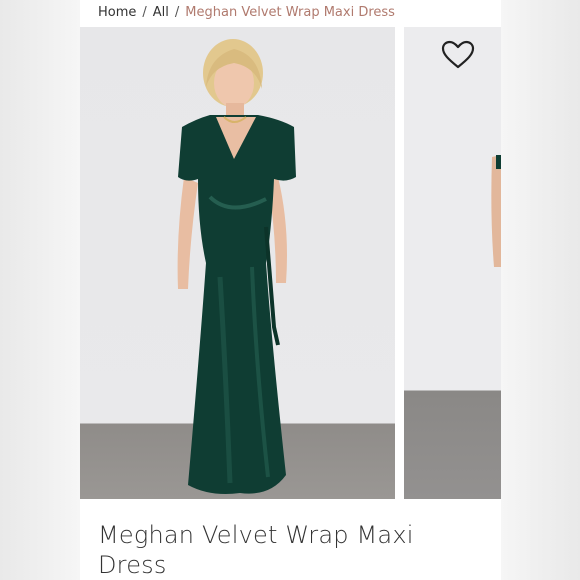 The width and height of the screenshot is (580, 580). I want to click on product-title: Meghan Velvet Wrap Maxi Dress, so click(256, 550).